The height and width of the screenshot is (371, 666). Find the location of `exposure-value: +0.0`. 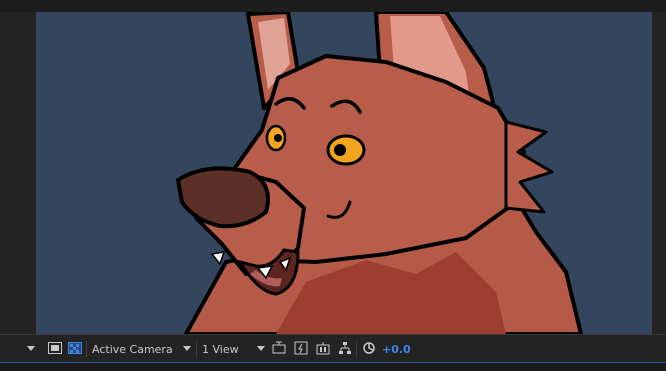

exposure-value: +0.0 is located at coordinates (396, 349).